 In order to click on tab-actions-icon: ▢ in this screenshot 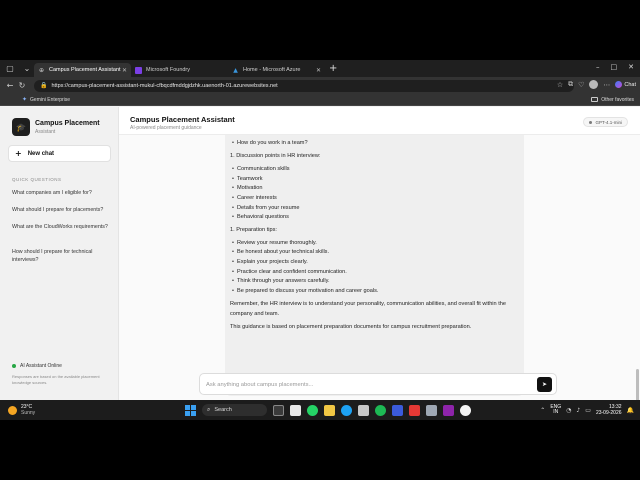, I will do `click(10, 69)`.